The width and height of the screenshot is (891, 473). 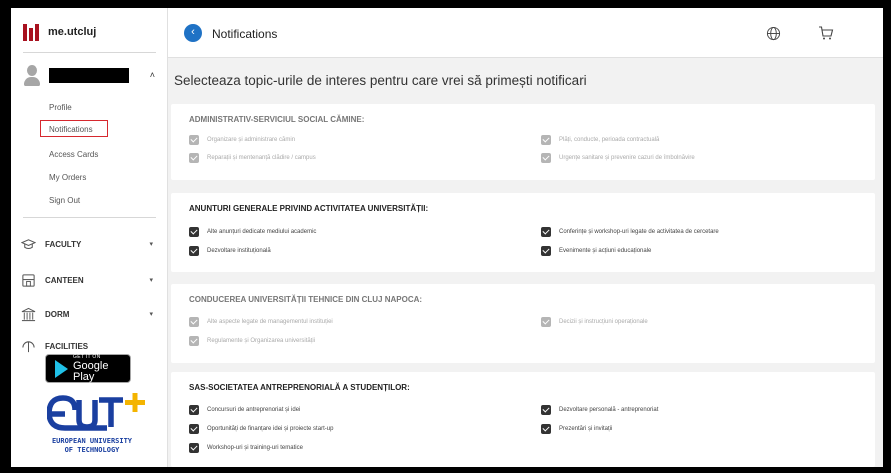 What do you see at coordinates (92, 441) in the screenshot?
I see `eut-text-line1: EUROPEAN UNIVERSITY` at bounding box center [92, 441].